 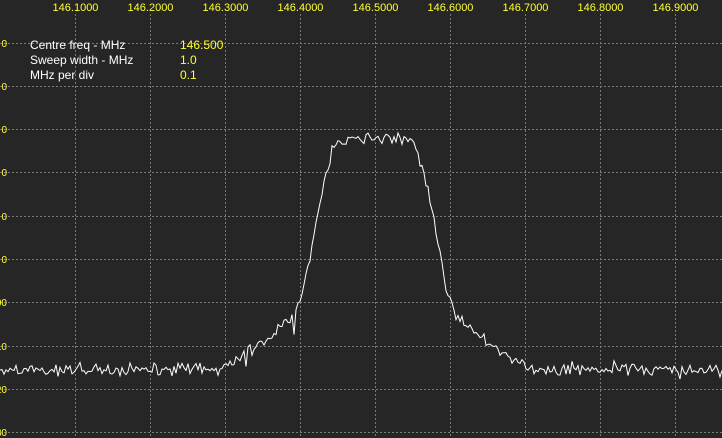 I want to click on level-tick-label: 20, so click(x=3, y=390).